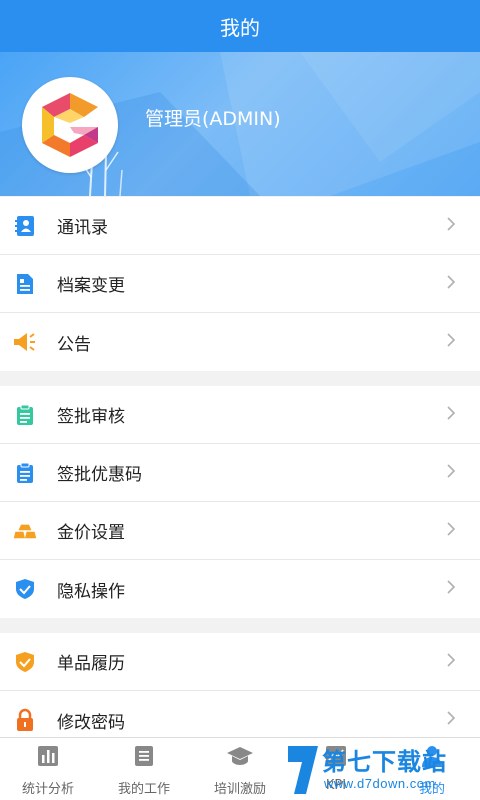  I want to click on tab-my-work: 我的工作, so click(144, 769).